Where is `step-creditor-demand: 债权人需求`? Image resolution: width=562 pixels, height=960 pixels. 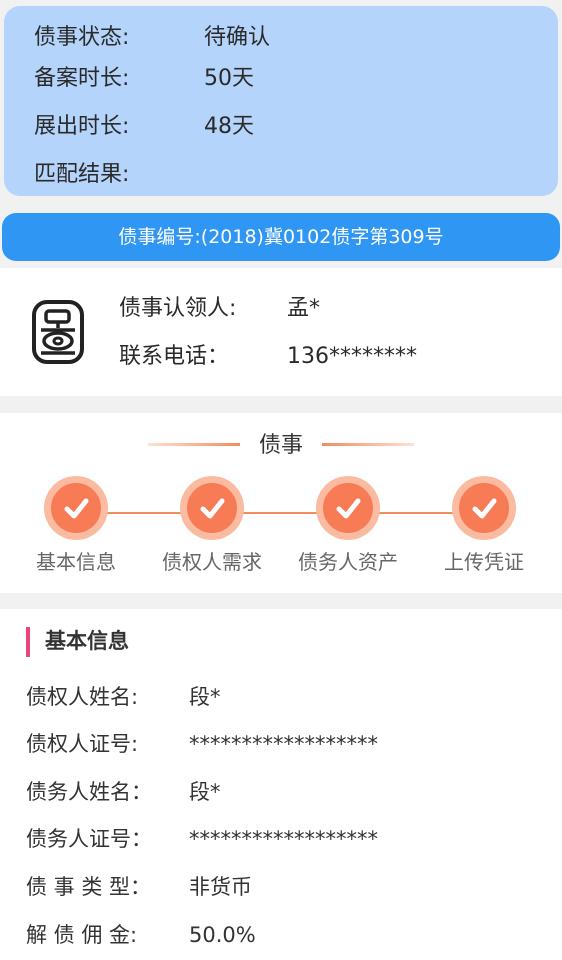
step-creditor-demand: 债权人需求 is located at coordinates (212, 525).